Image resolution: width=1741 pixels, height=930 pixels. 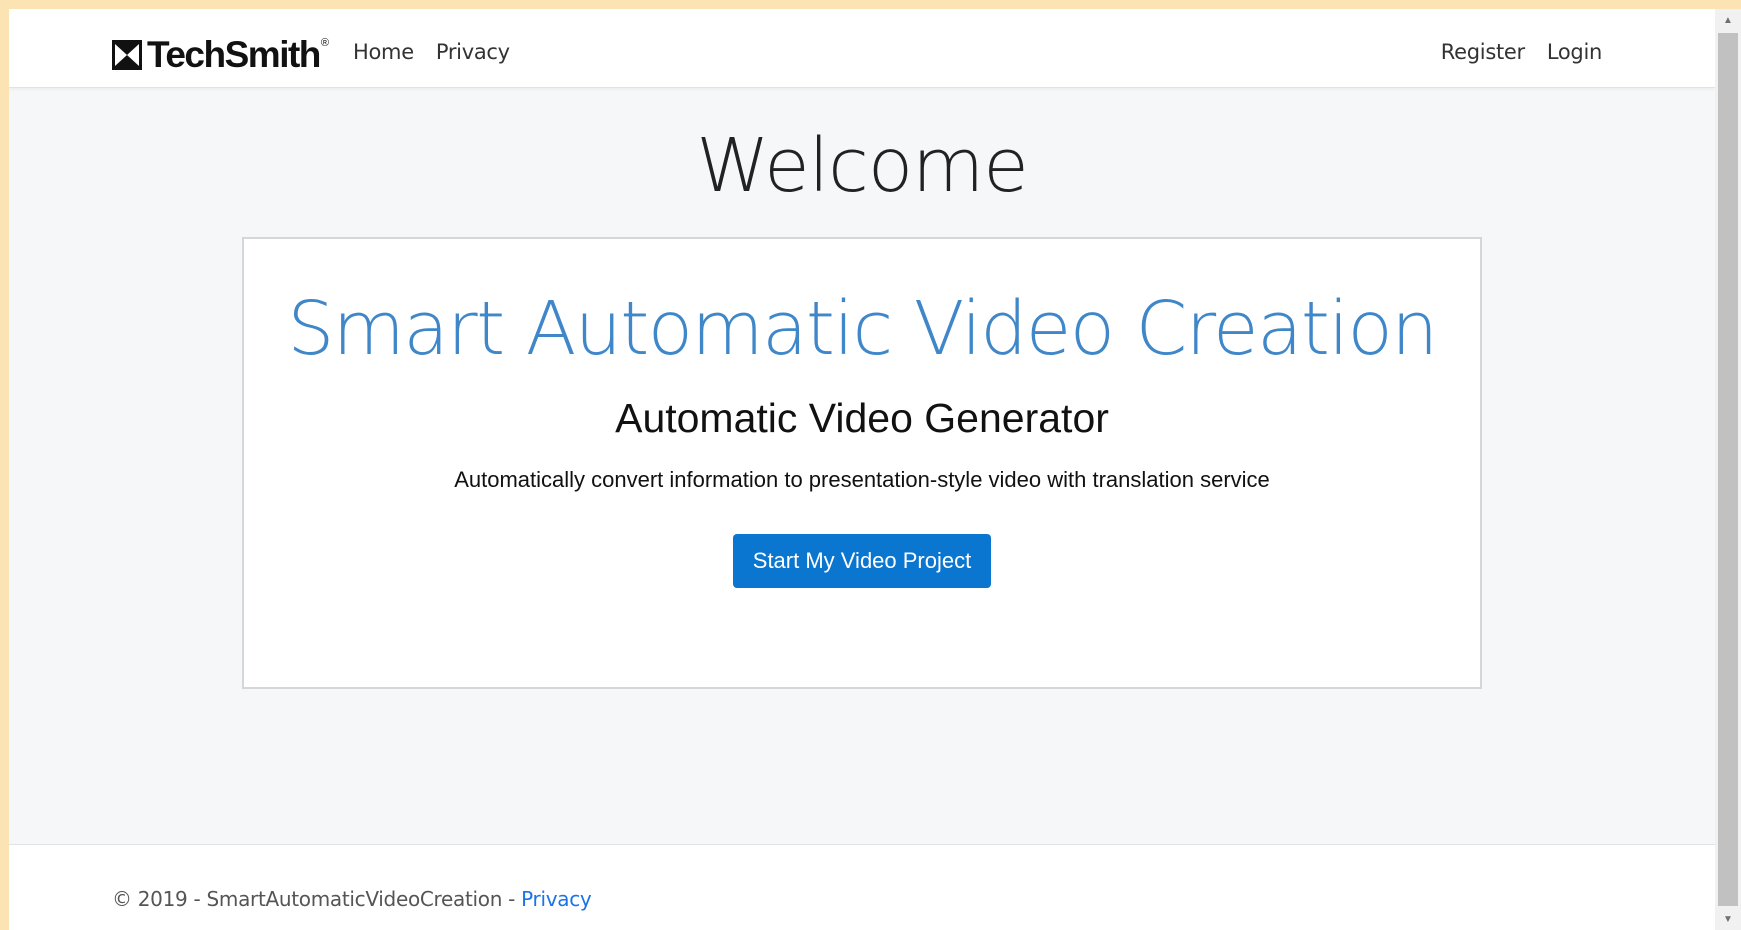 I want to click on brand-logo: TechSmith®, so click(x=220, y=54).